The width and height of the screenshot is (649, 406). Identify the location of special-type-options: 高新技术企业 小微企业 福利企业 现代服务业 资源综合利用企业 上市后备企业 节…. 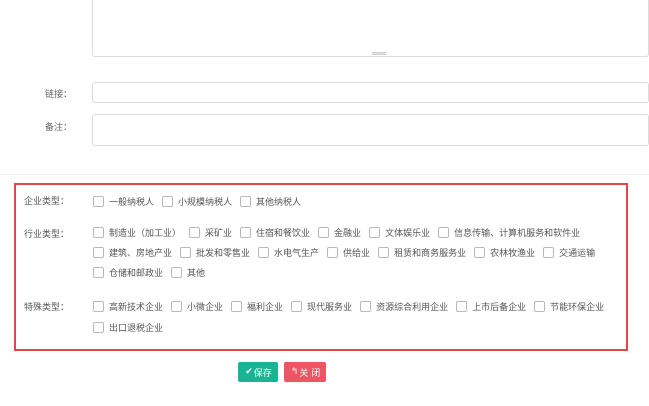
(360, 316).